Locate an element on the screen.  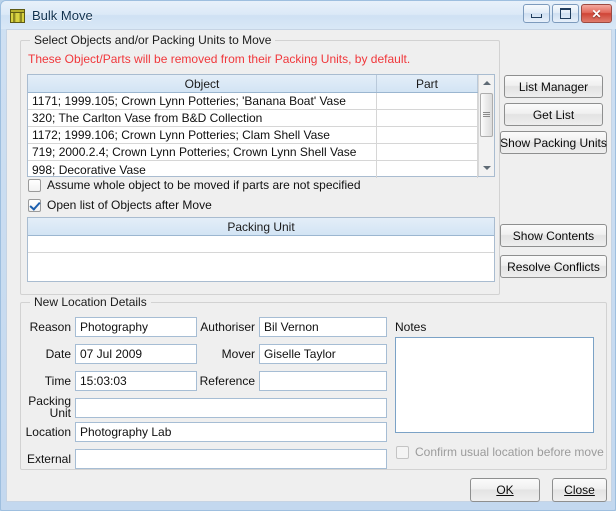
authoriser-input: Bil Vernon is located at coordinates (323, 327).